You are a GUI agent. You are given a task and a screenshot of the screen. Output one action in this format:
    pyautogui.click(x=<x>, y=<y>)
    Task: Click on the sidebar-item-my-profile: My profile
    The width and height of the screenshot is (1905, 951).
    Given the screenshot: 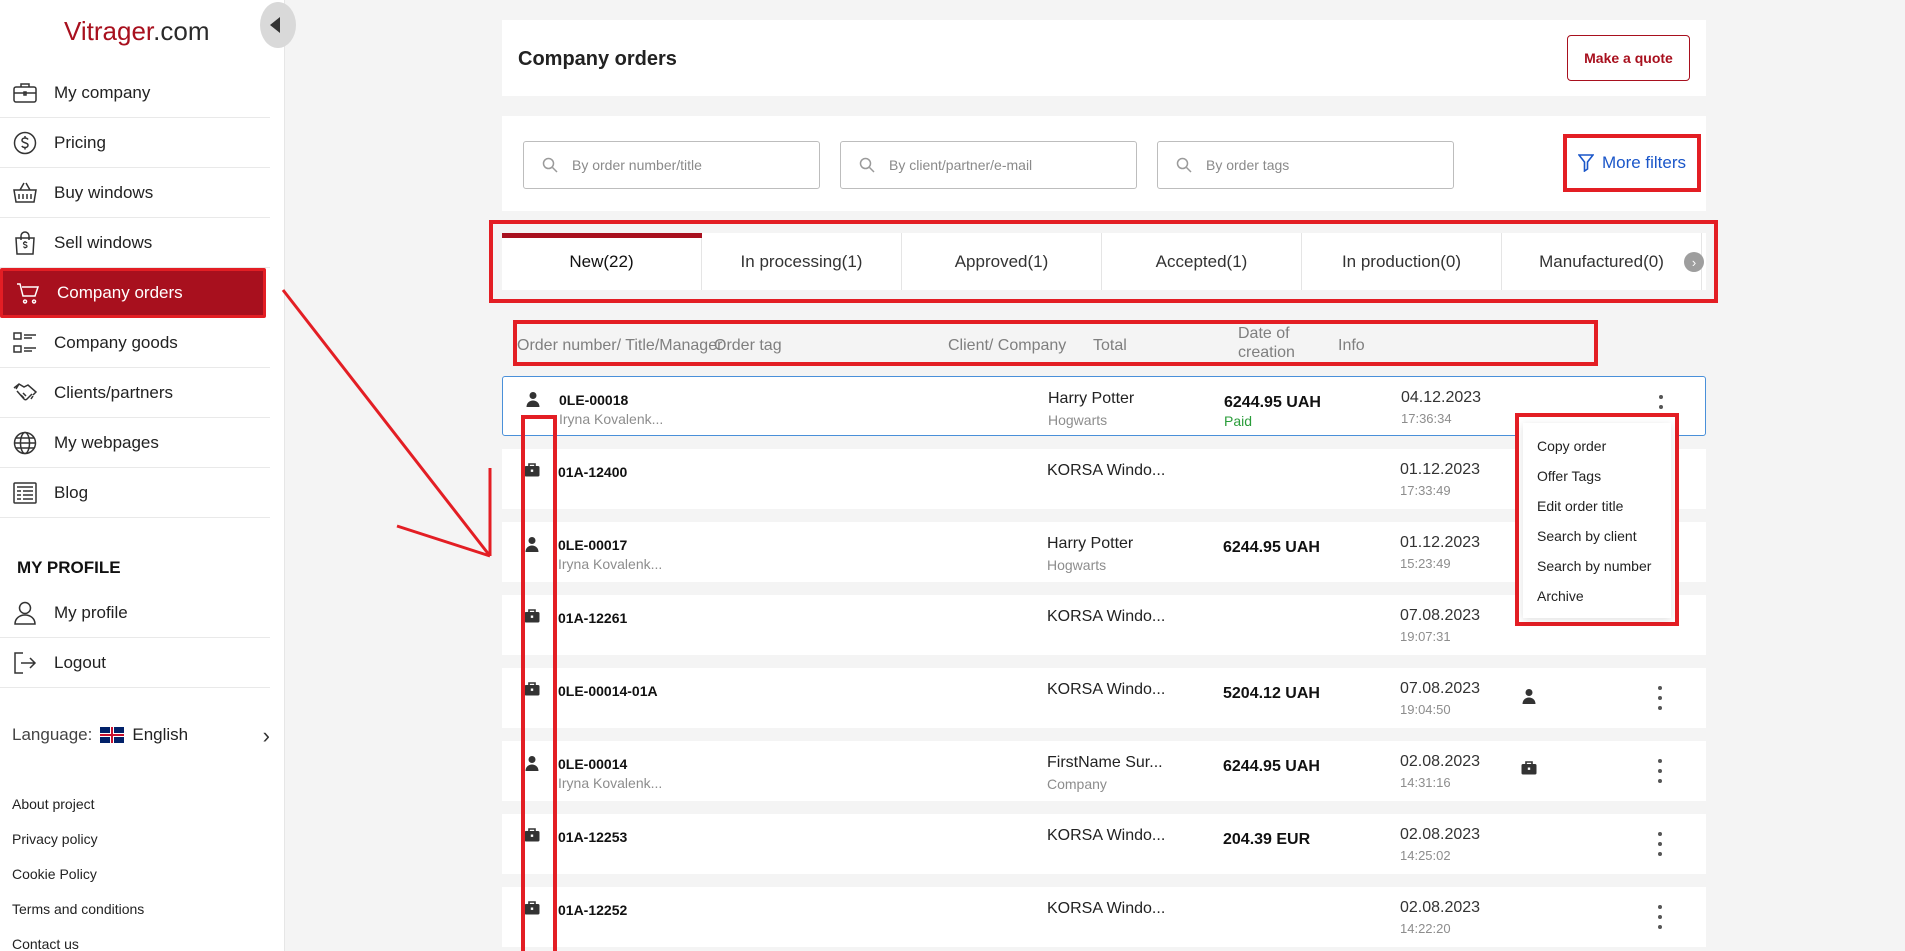 What is the action you would take?
    pyautogui.click(x=135, y=613)
    